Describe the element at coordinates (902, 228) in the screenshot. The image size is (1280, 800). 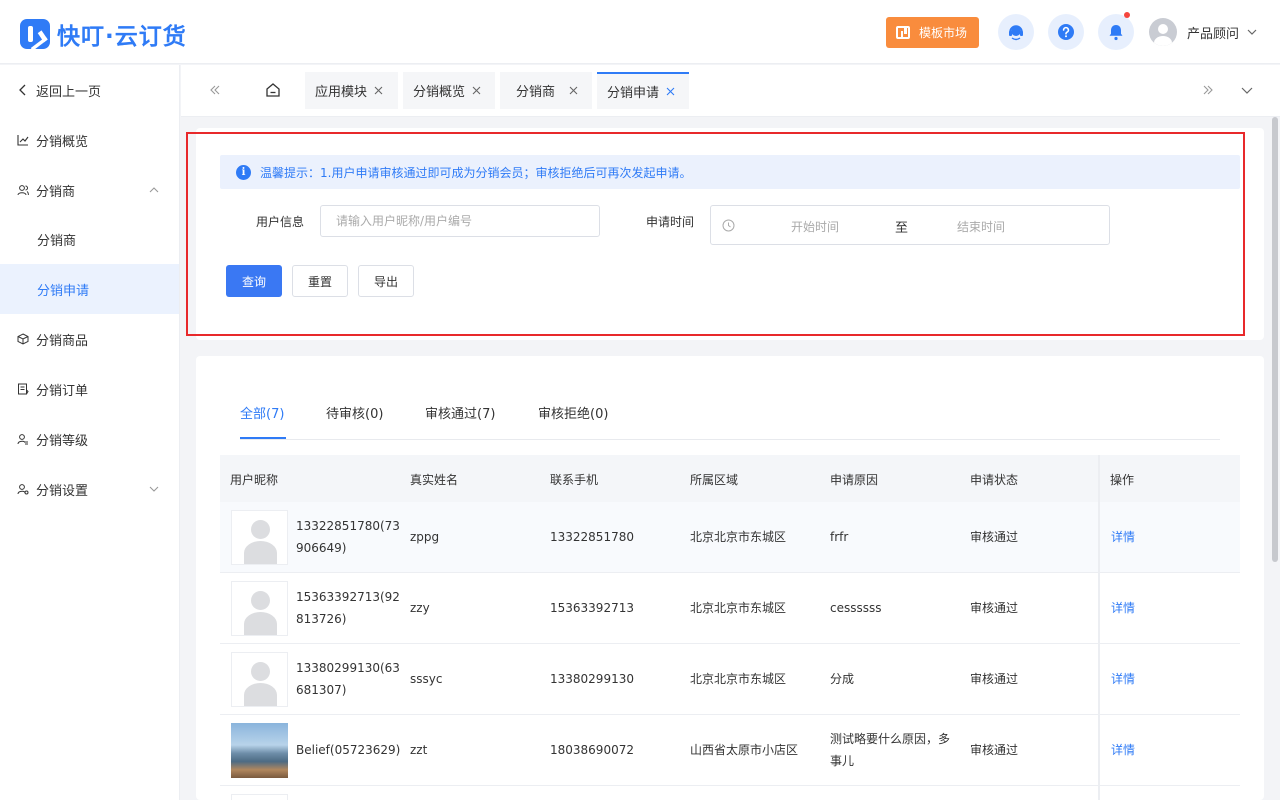
I see `range-separator: 至` at that location.